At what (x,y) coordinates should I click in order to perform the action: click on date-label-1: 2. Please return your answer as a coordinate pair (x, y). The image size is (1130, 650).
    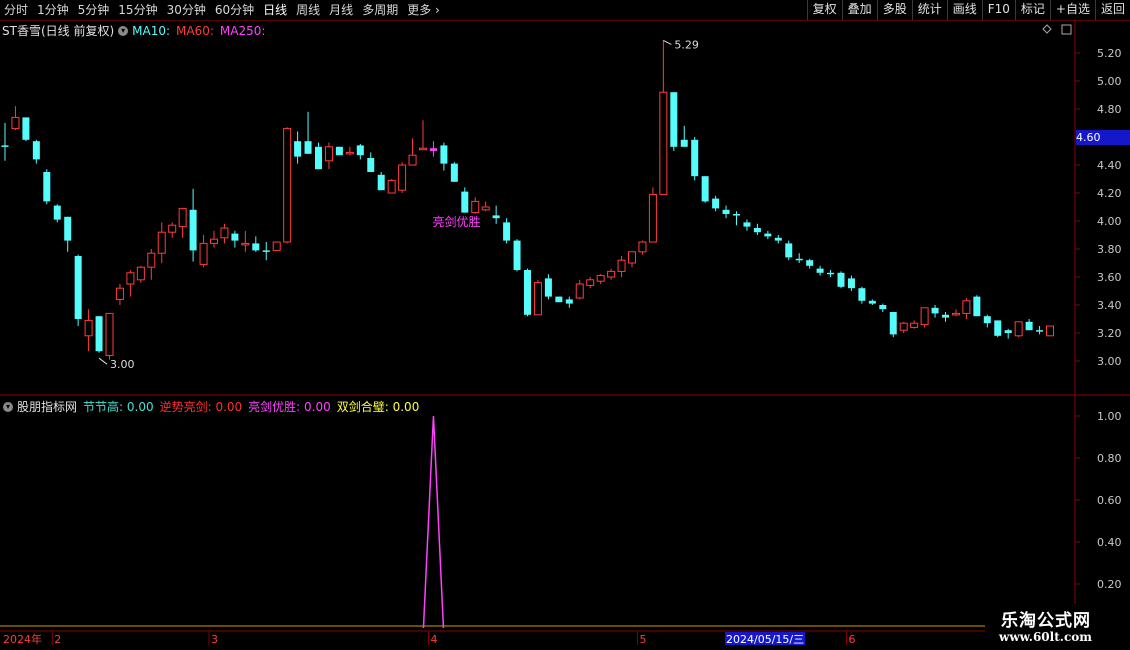
    Looking at the image, I should click on (57, 639).